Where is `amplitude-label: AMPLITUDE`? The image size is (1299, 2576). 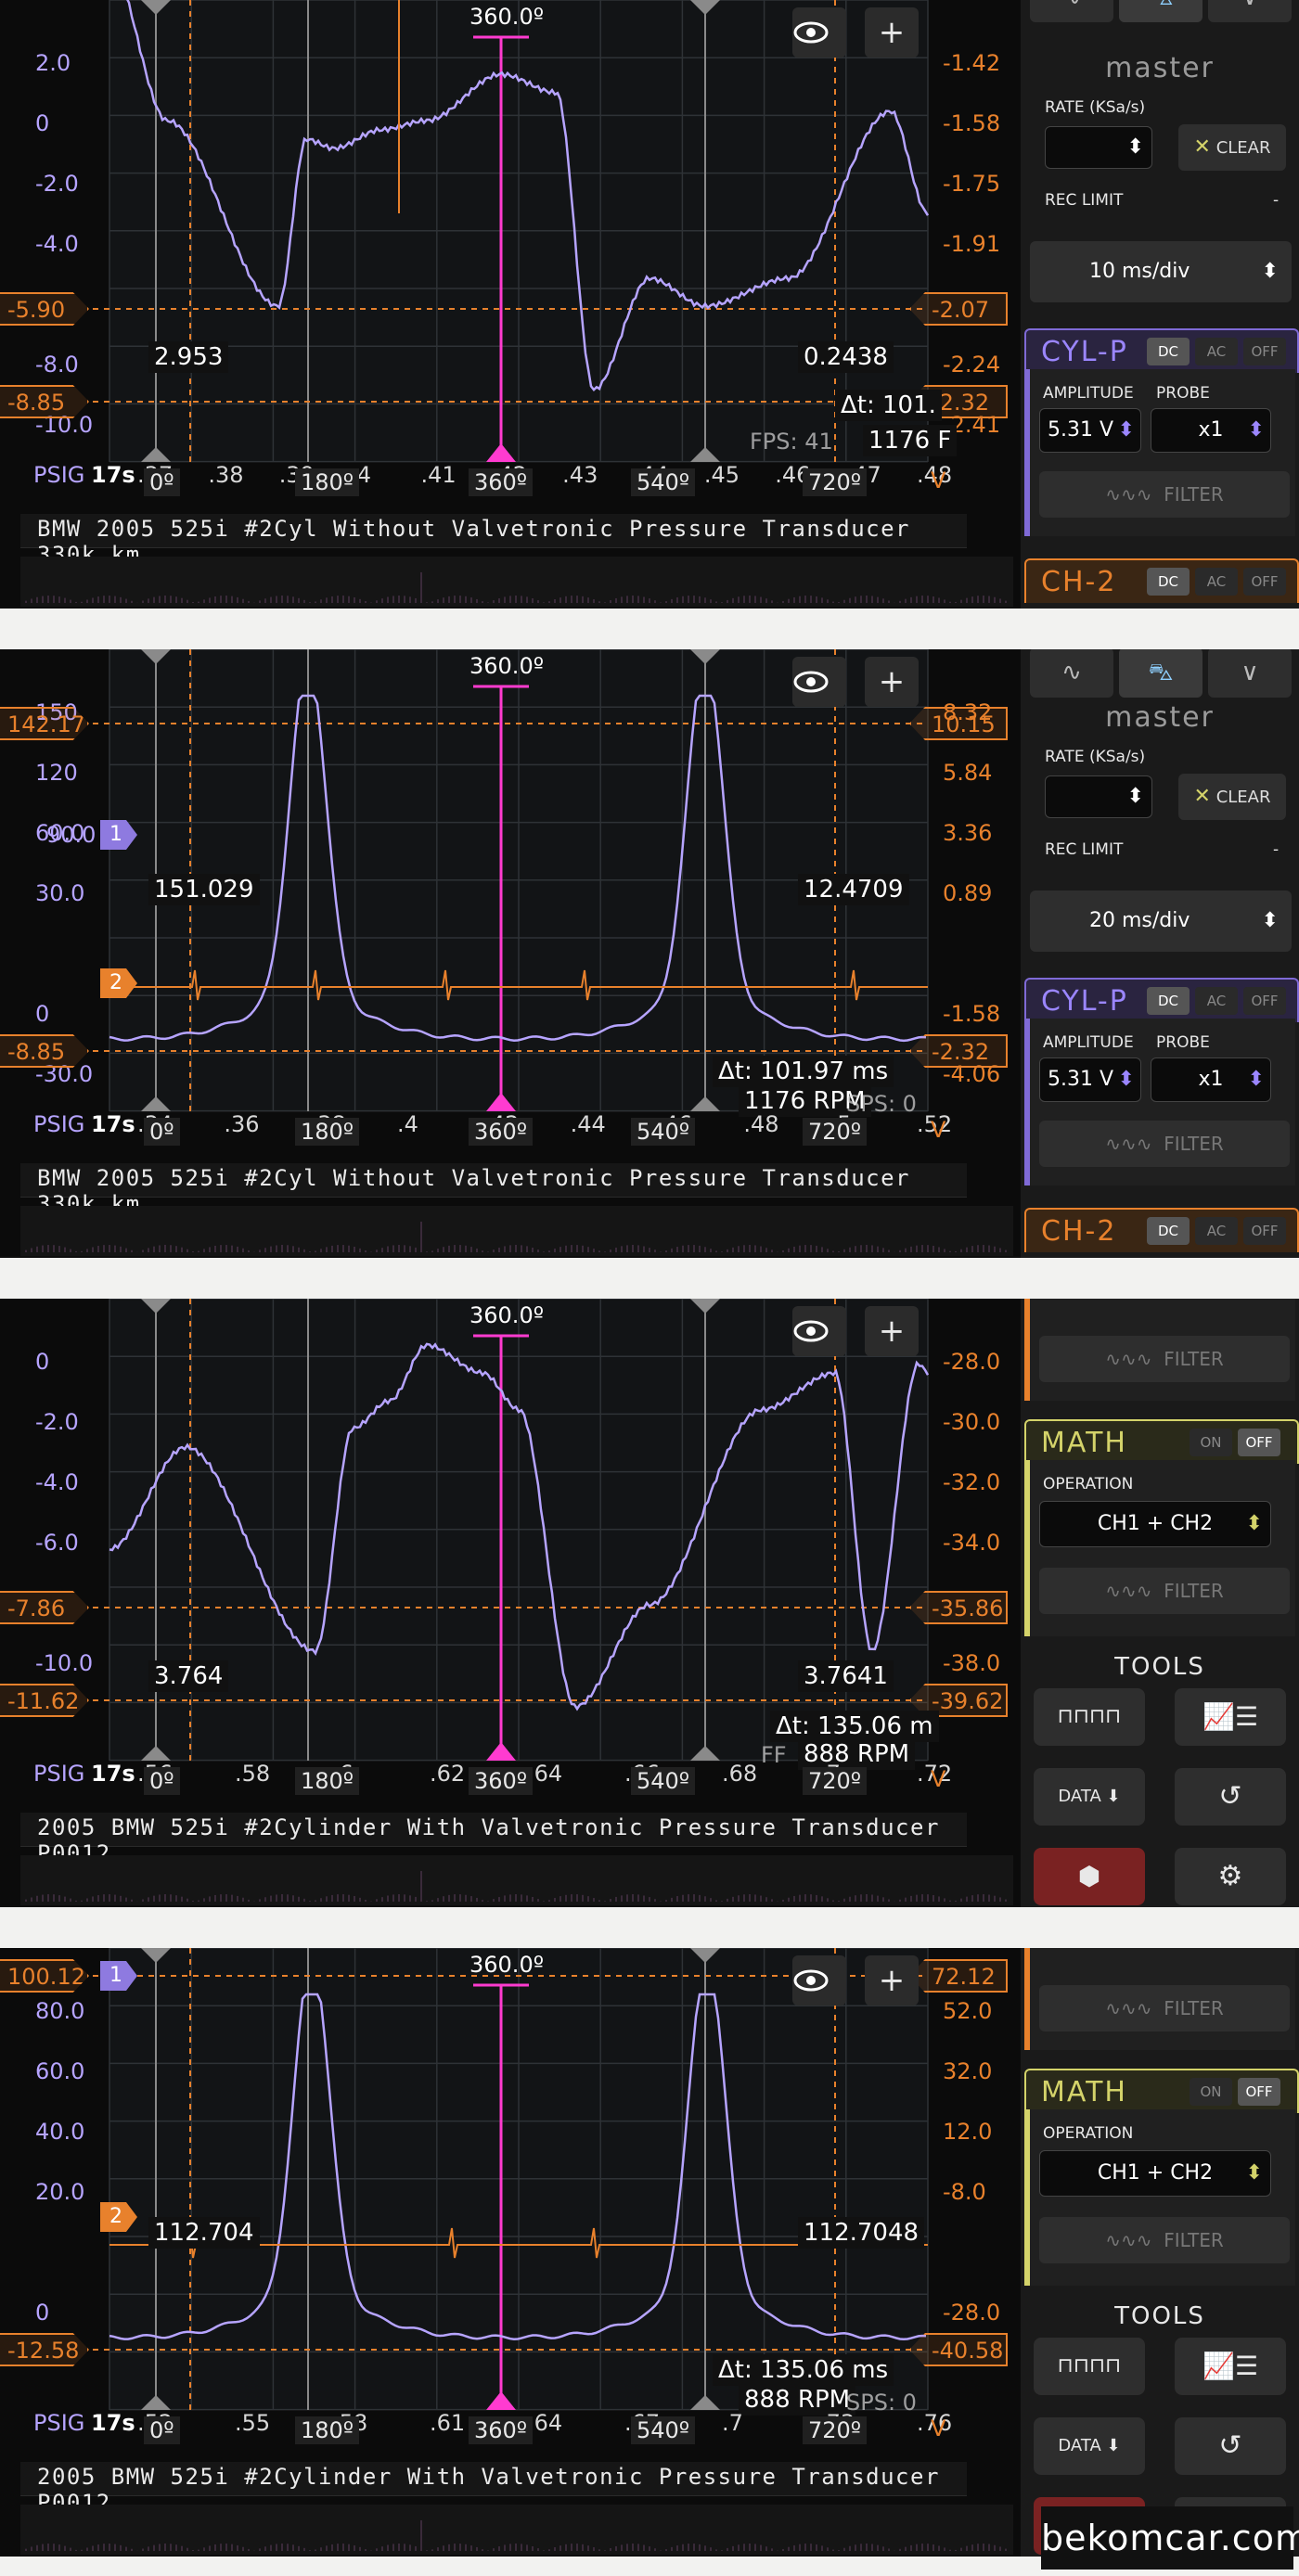 amplitude-label: AMPLITUDE is located at coordinates (1088, 1042).